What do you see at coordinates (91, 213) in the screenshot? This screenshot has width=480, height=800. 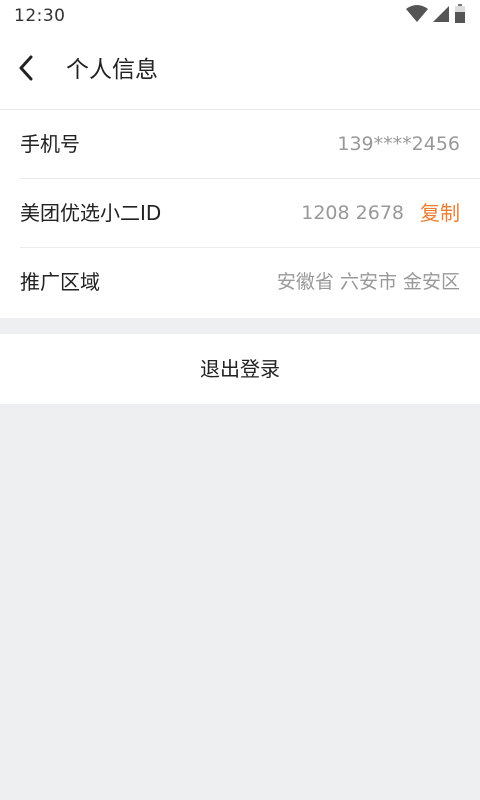 I see `staff-id-label: 美团优选小二ID` at bounding box center [91, 213].